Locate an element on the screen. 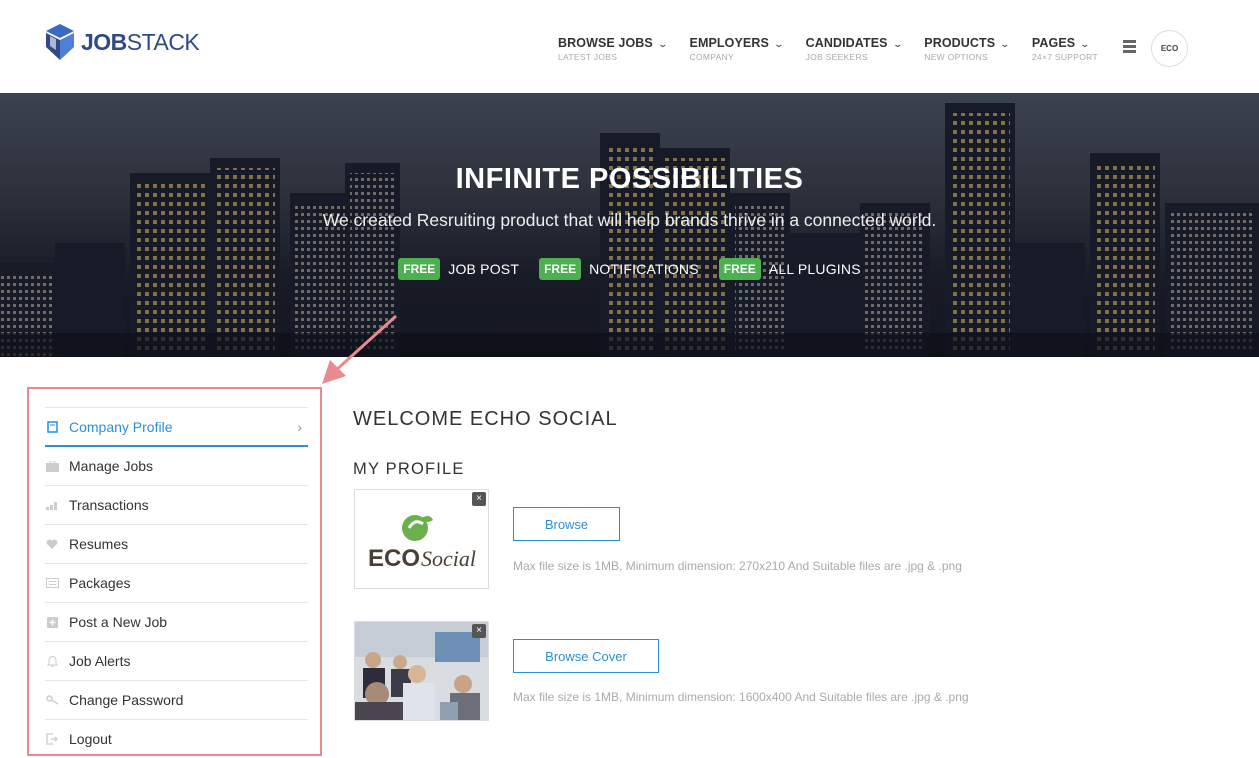 The image size is (1259, 758). briefcase-icon is located at coordinates (52, 466).